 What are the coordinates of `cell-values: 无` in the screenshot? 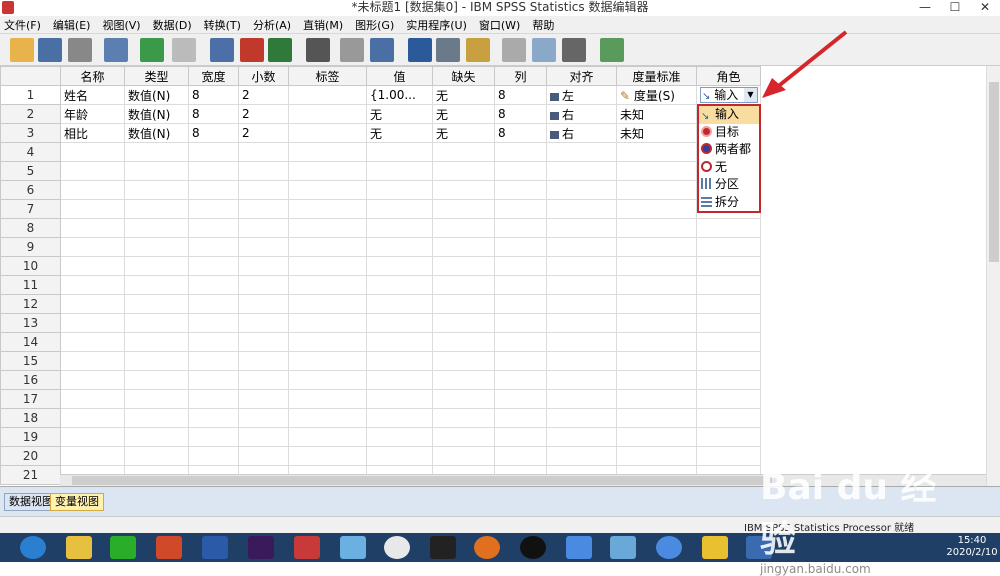 It's located at (399, 114).